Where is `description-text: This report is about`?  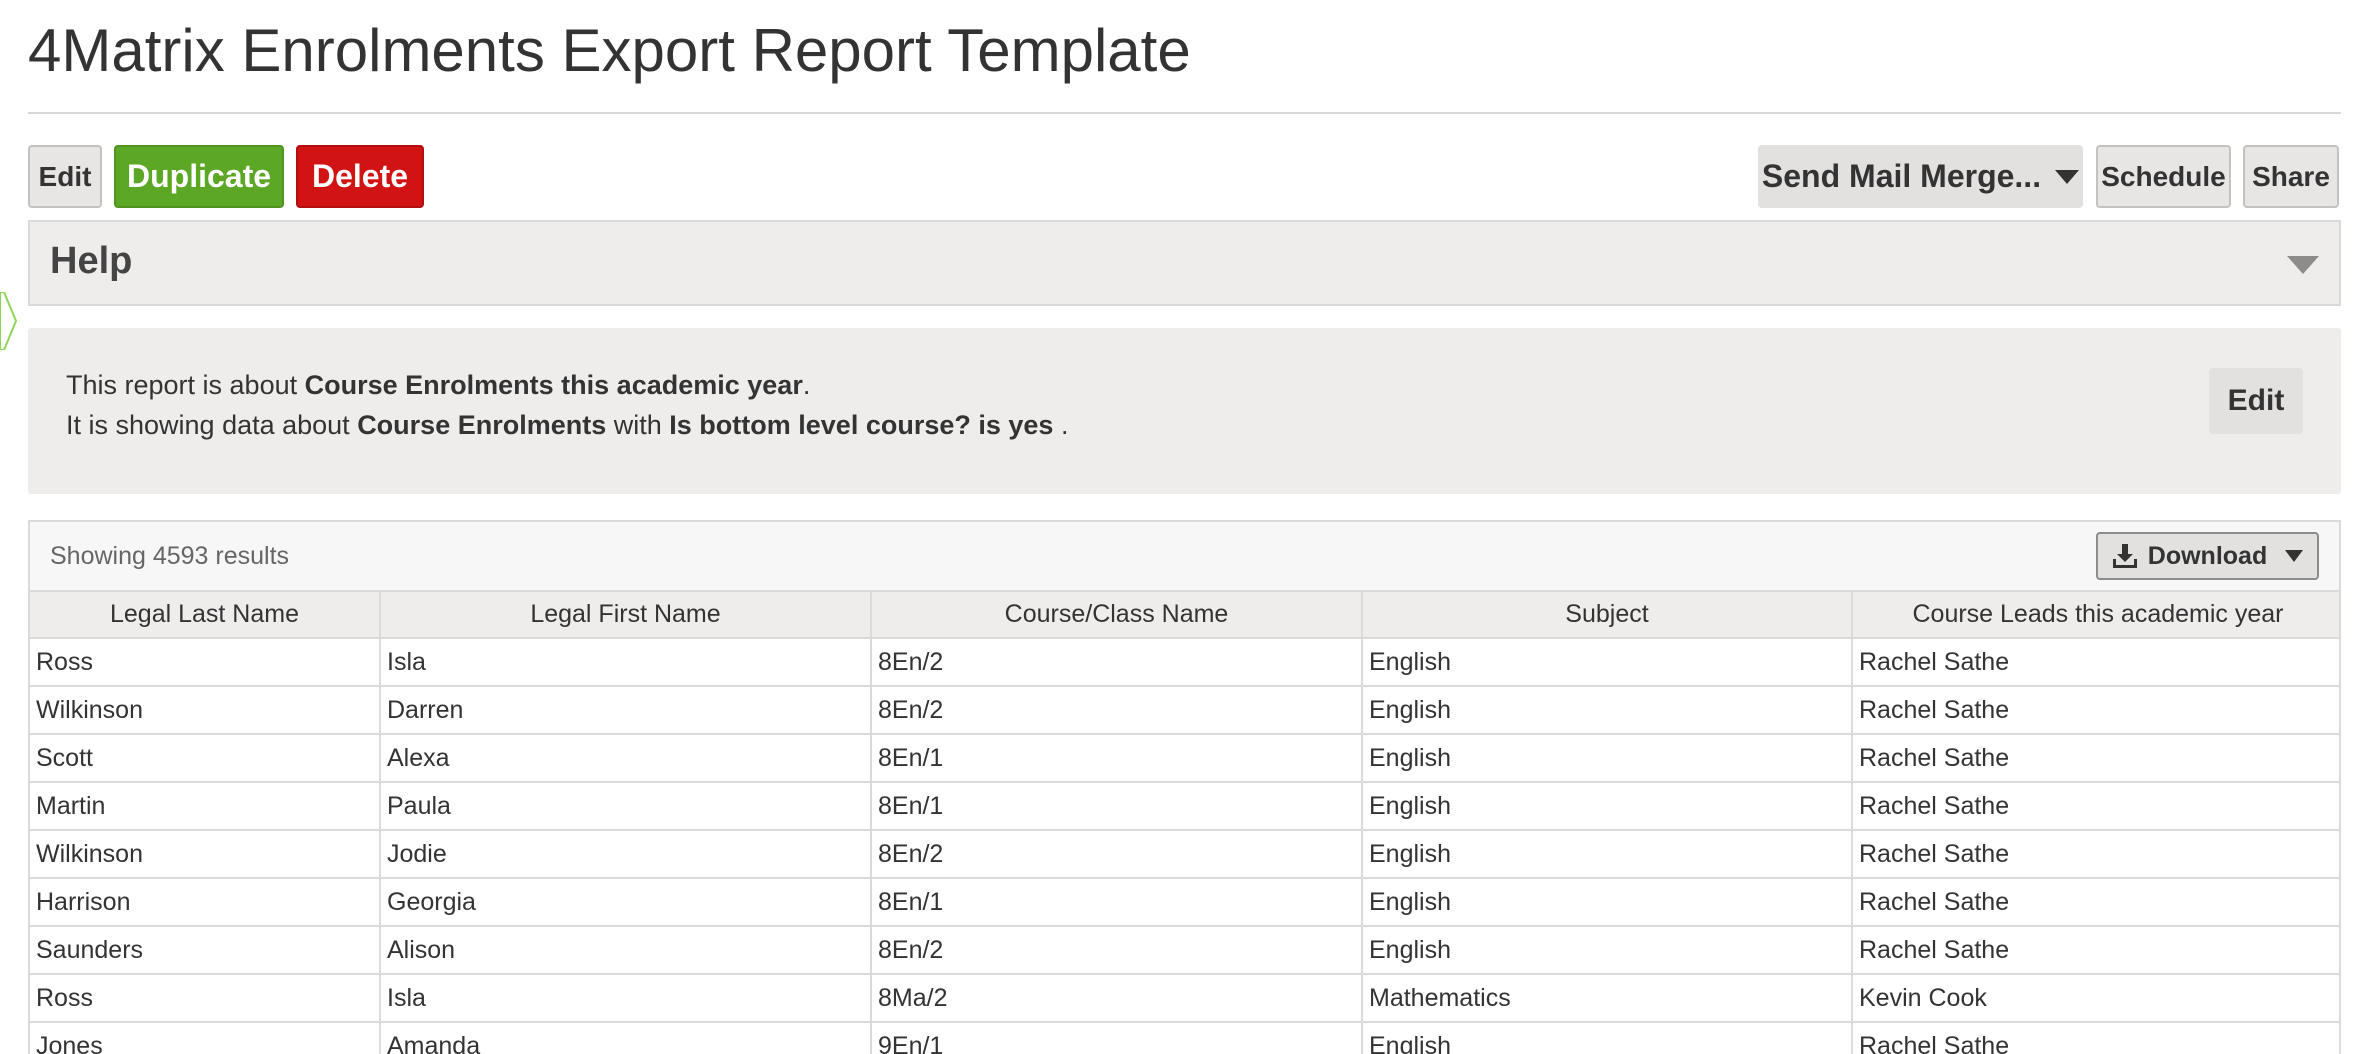 description-text: This report is about is located at coordinates (185, 385).